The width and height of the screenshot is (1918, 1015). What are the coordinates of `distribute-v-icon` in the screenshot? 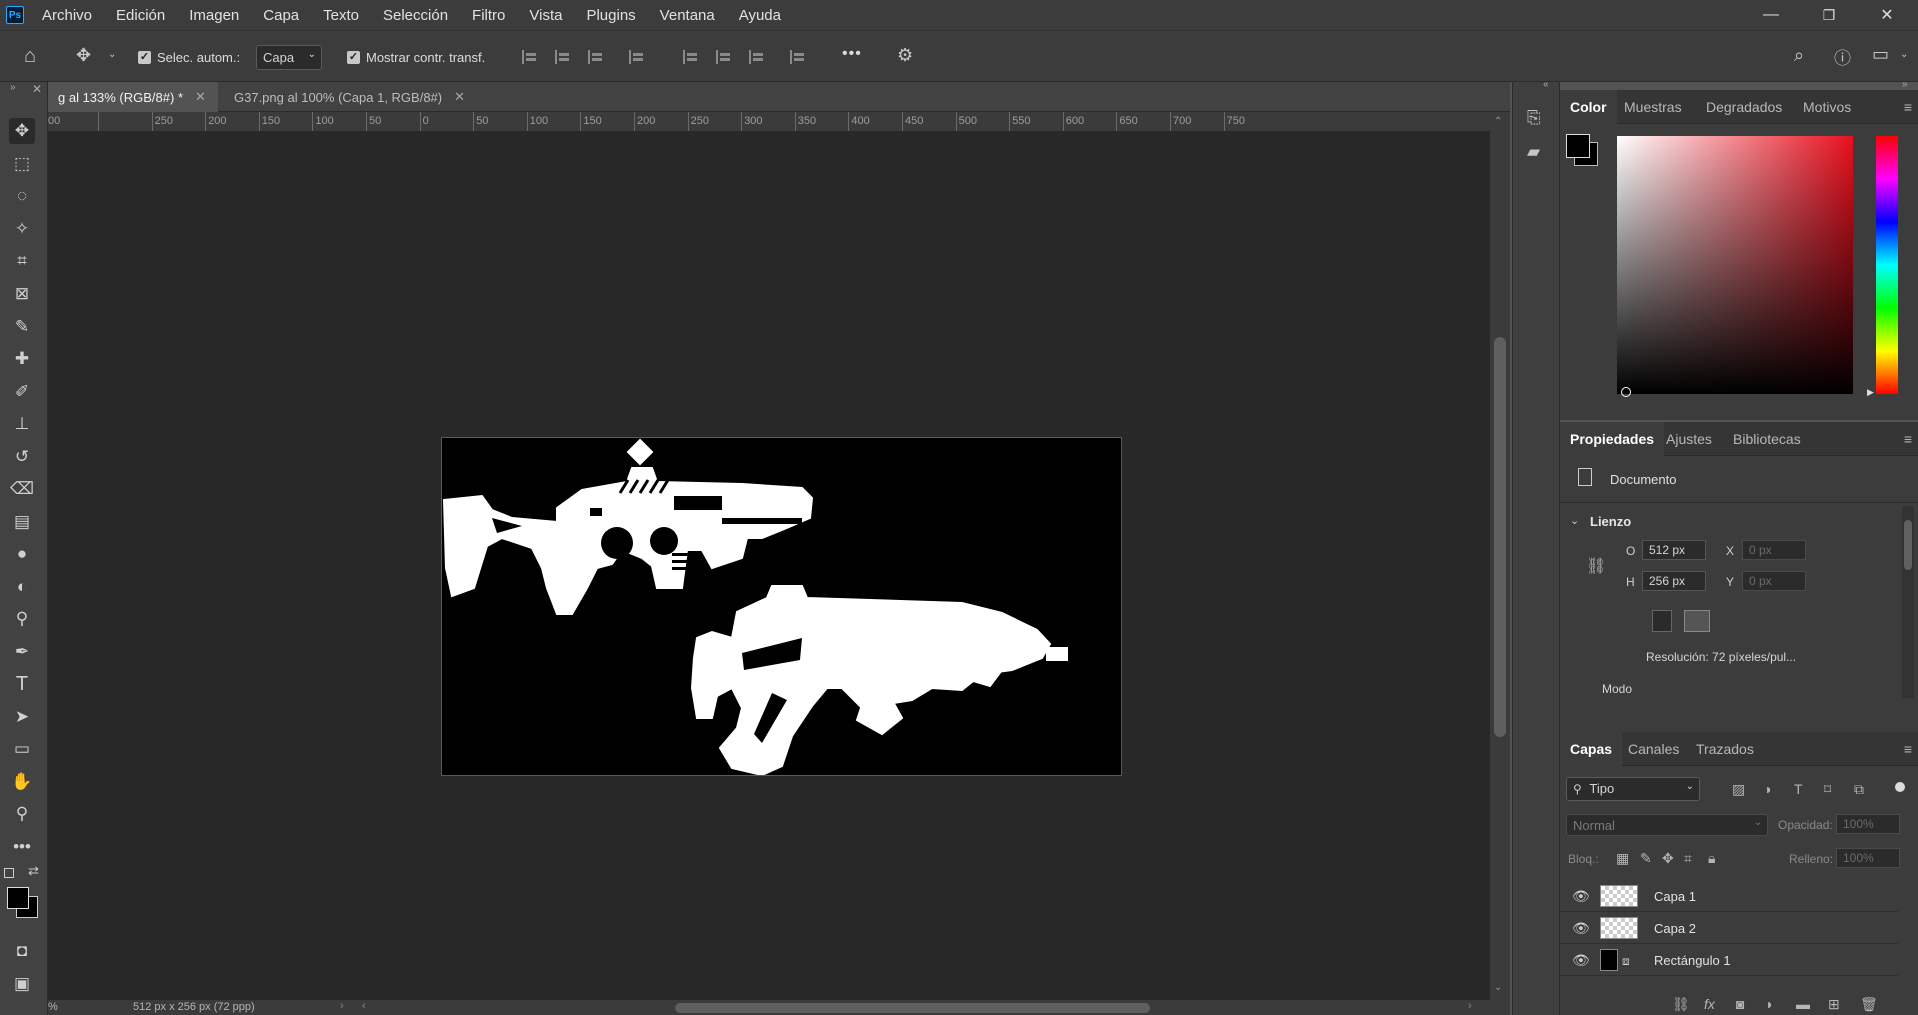 It's located at (637, 57).